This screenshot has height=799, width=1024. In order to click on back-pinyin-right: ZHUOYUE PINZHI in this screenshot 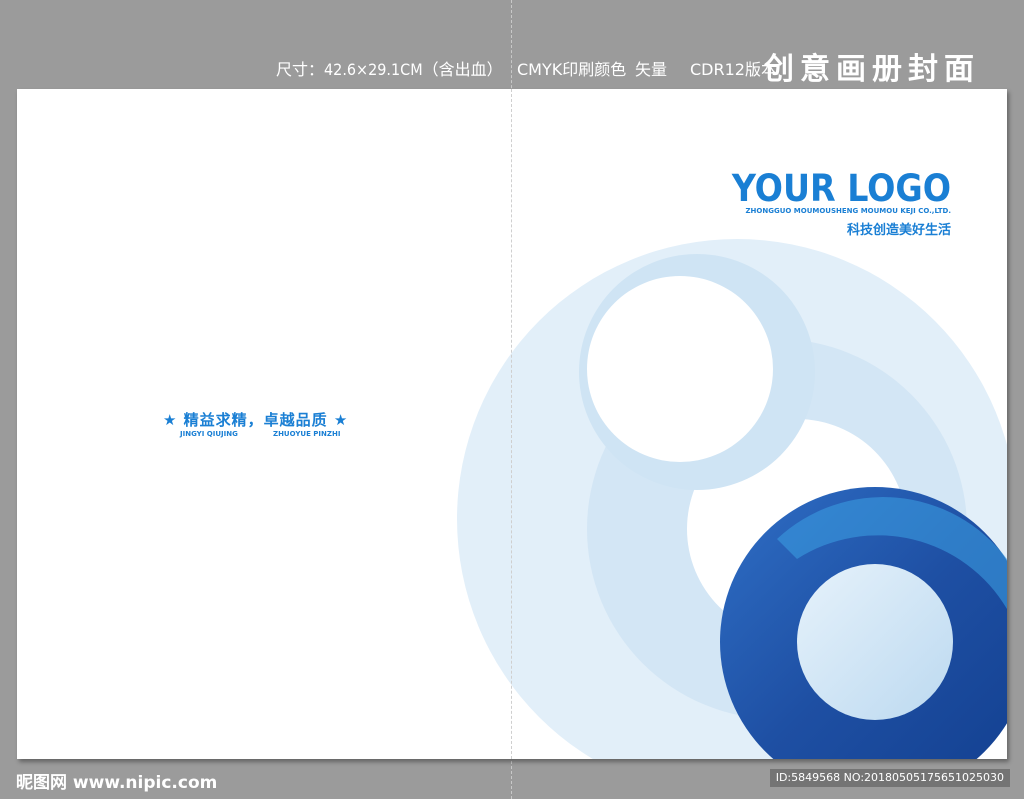, I will do `click(307, 434)`.